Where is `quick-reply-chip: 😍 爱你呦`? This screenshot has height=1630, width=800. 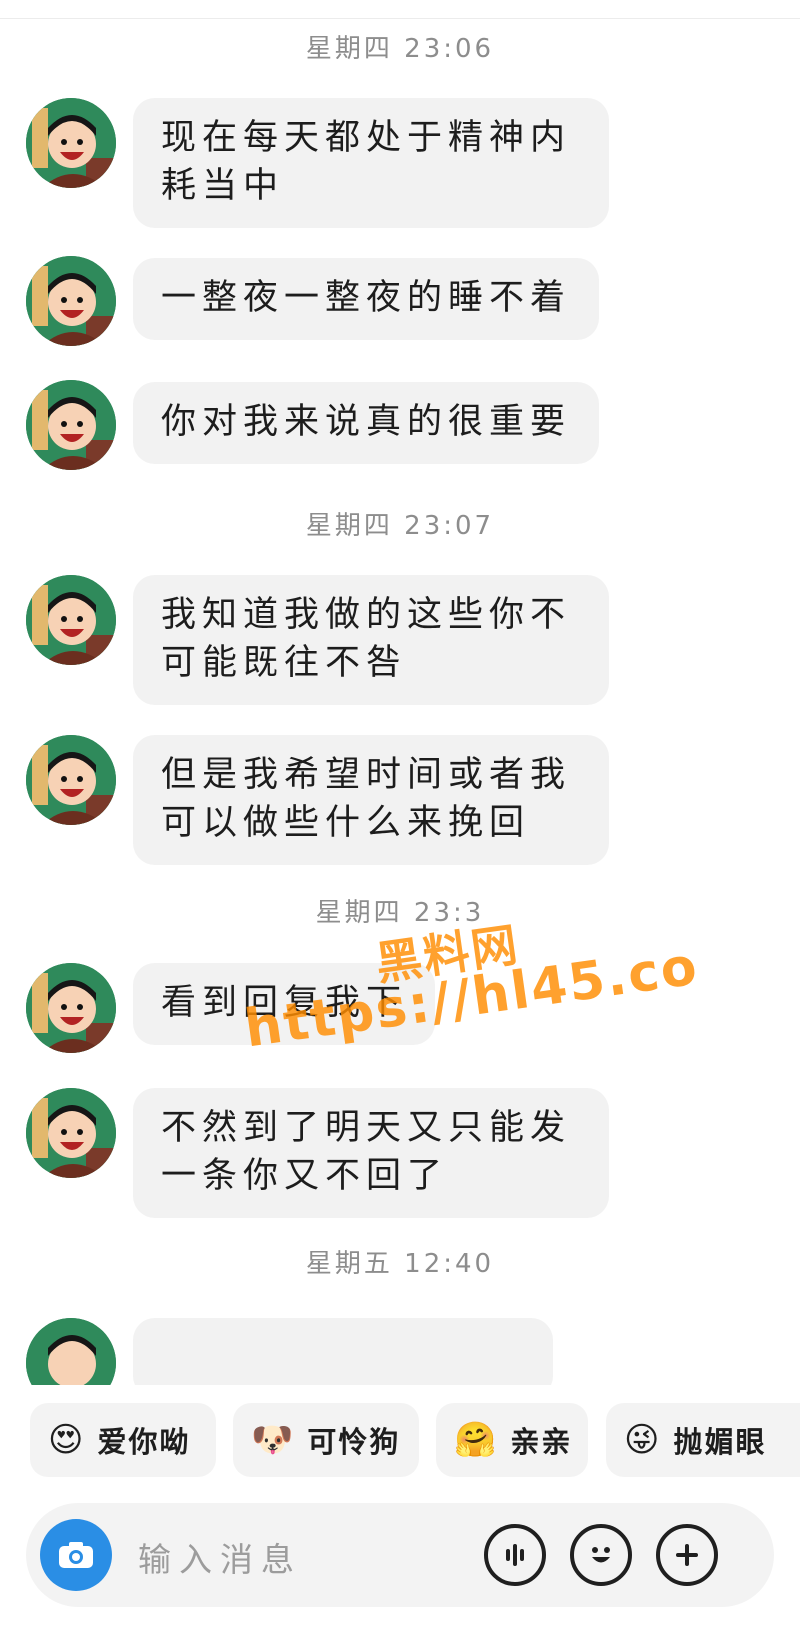
quick-reply-chip: 😍 爱你呦 is located at coordinates (123, 1440).